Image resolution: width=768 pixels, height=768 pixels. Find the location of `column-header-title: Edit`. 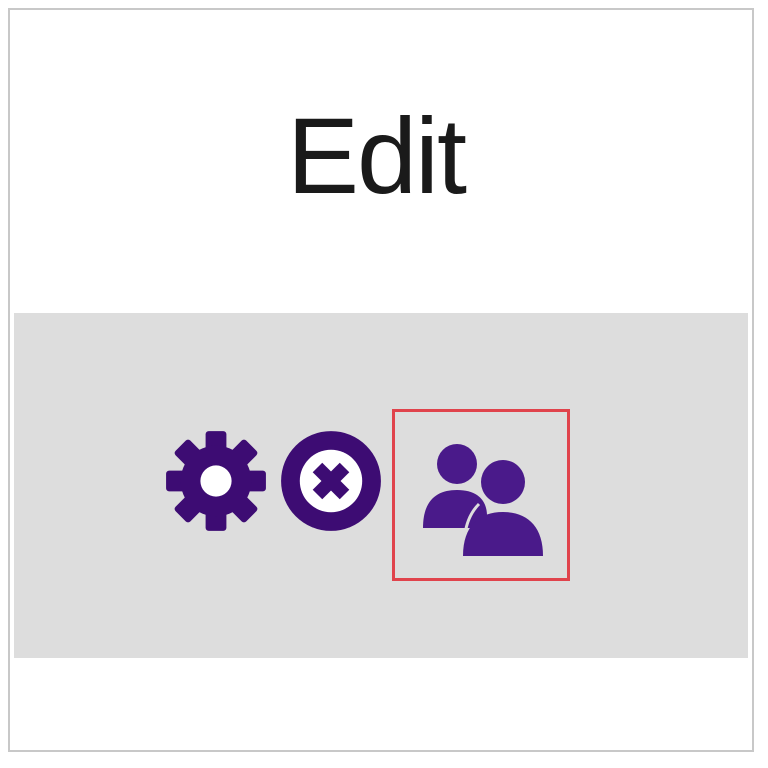

column-header-title: Edit is located at coordinates (376, 155).